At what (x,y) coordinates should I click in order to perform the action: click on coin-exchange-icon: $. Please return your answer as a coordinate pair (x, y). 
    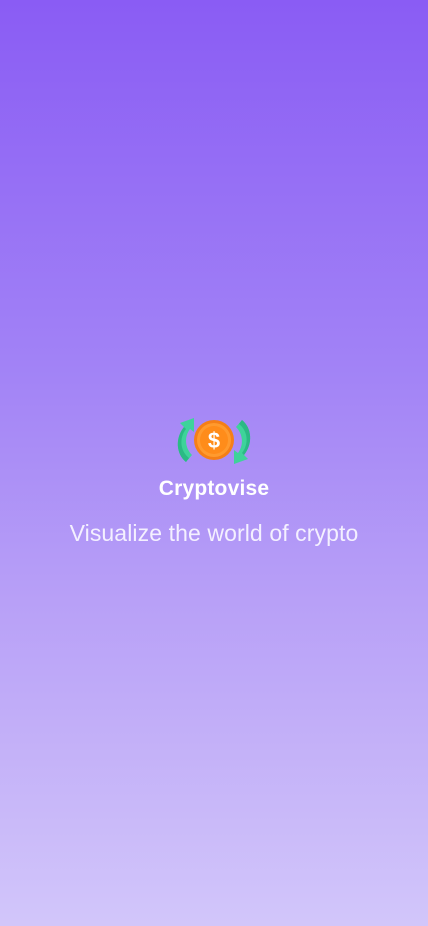
    Looking at the image, I should click on (214, 441).